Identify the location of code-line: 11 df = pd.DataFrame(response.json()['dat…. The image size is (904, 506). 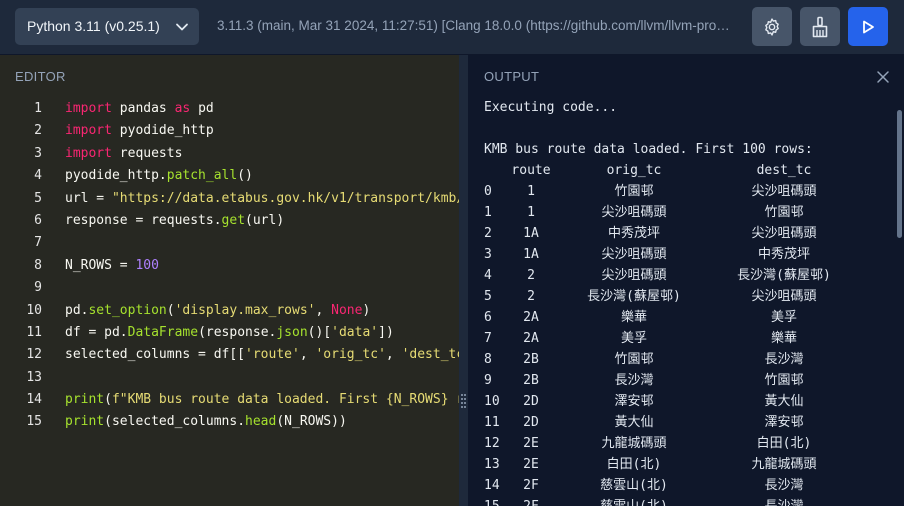
(229, 333).